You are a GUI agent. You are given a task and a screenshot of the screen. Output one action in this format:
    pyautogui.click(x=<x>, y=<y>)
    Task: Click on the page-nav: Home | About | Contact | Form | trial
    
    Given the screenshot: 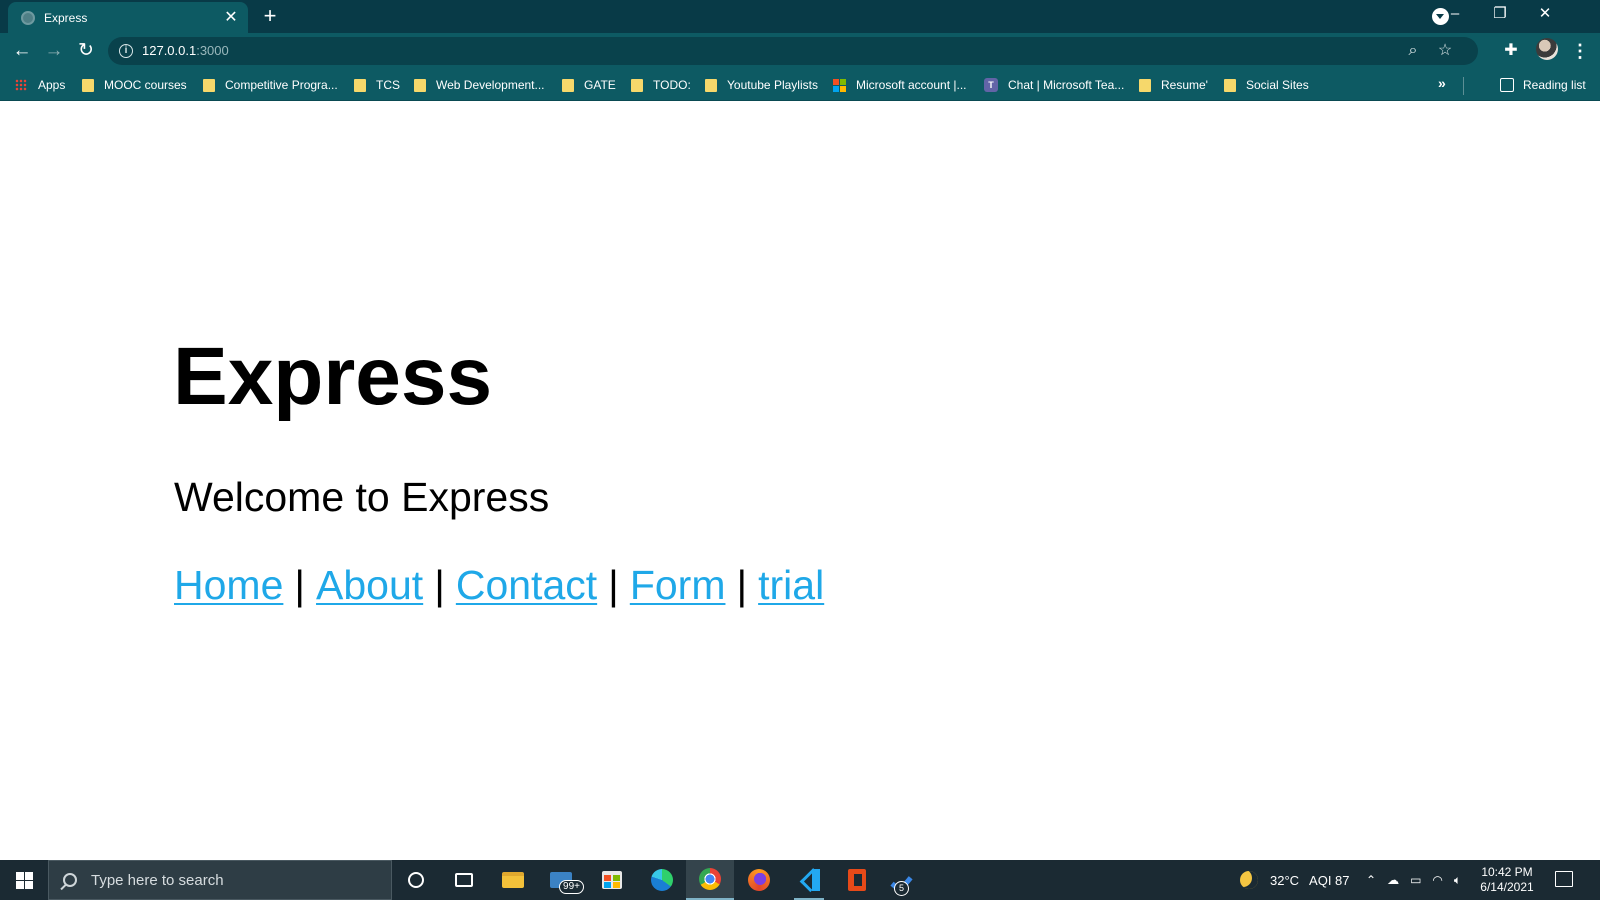 What is the action you would take?
    pyautogui.click(x=499, y=585)
    